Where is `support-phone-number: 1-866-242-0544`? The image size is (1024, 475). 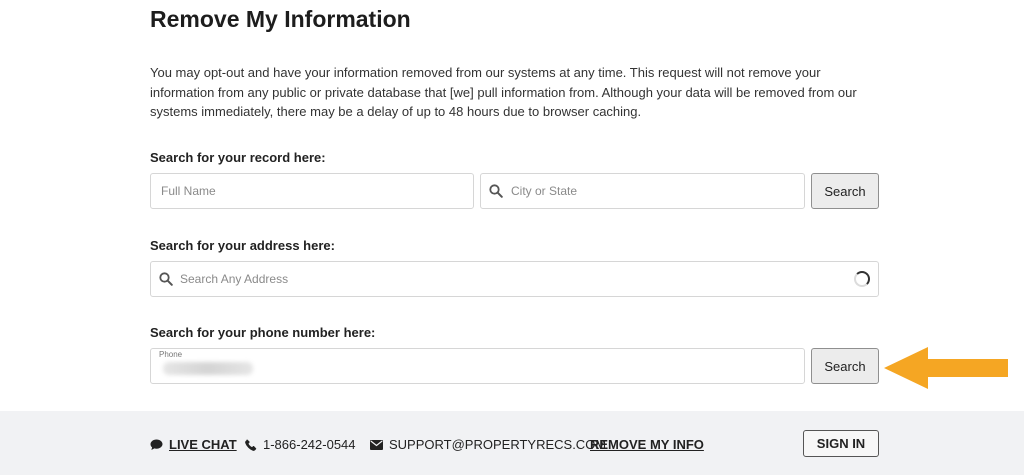
support-phone-number: 1-866-242-0544 is located at coordinates (309, 444).